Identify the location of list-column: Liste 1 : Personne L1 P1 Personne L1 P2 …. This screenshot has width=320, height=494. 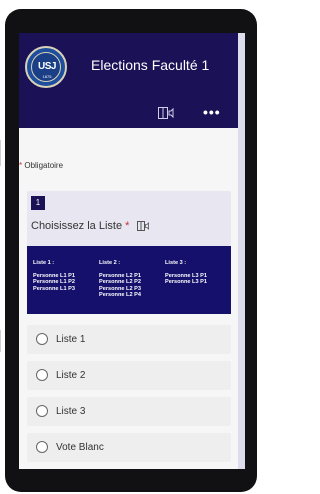
(65, 276).